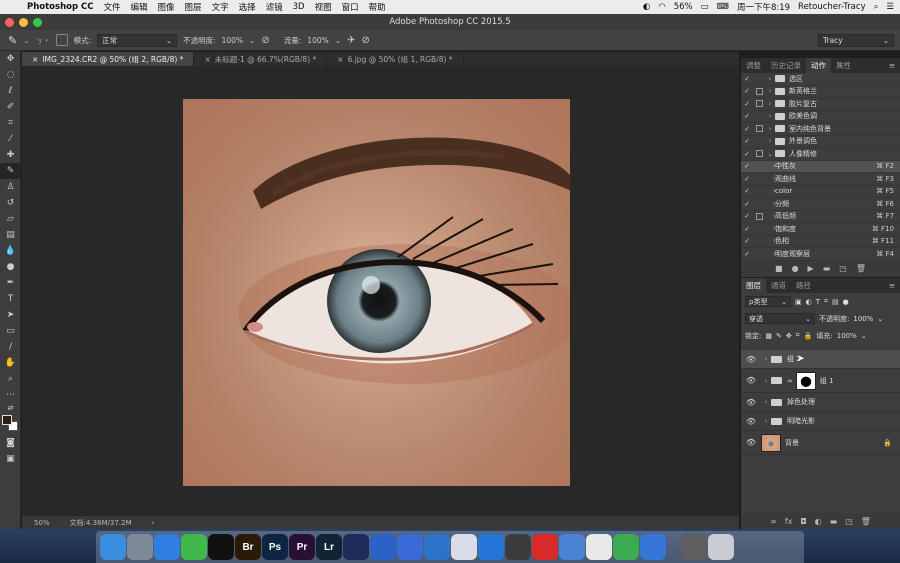 Image resolution: width=900 pixels, height=563 pixels. Describe the element at coordinates (10, 123) in the screenshot. I see `crop-tool-icon: ⌗` at that location.